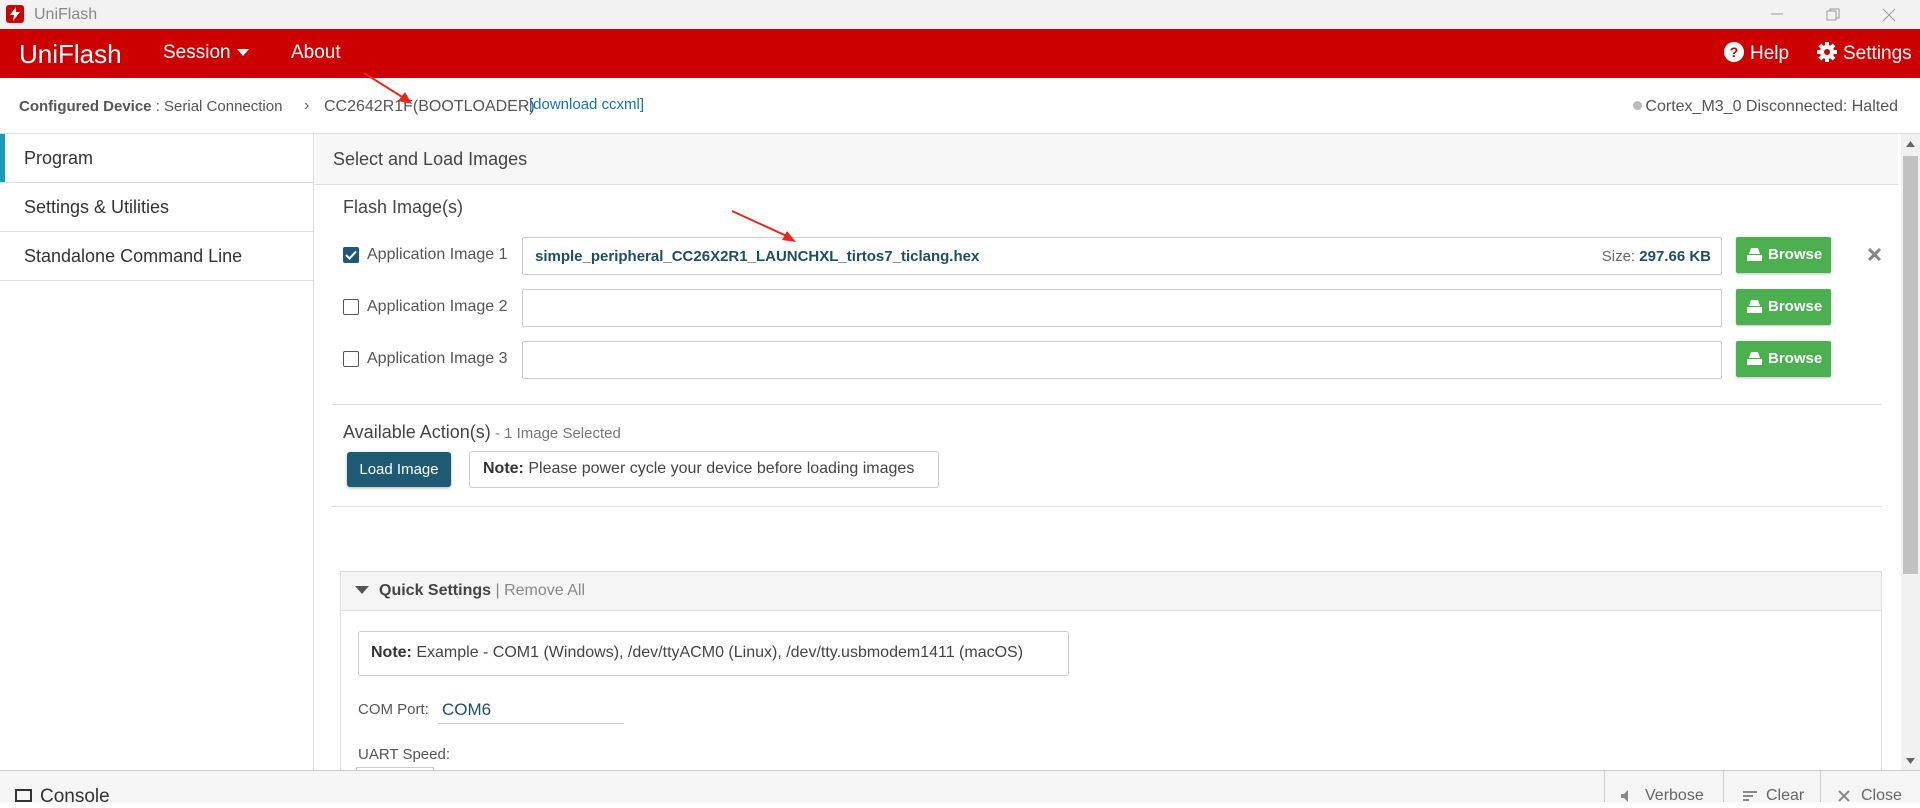  I want to click on sidebar-item-standalone-command-line: Standalone Command Line, so click(156, 256).